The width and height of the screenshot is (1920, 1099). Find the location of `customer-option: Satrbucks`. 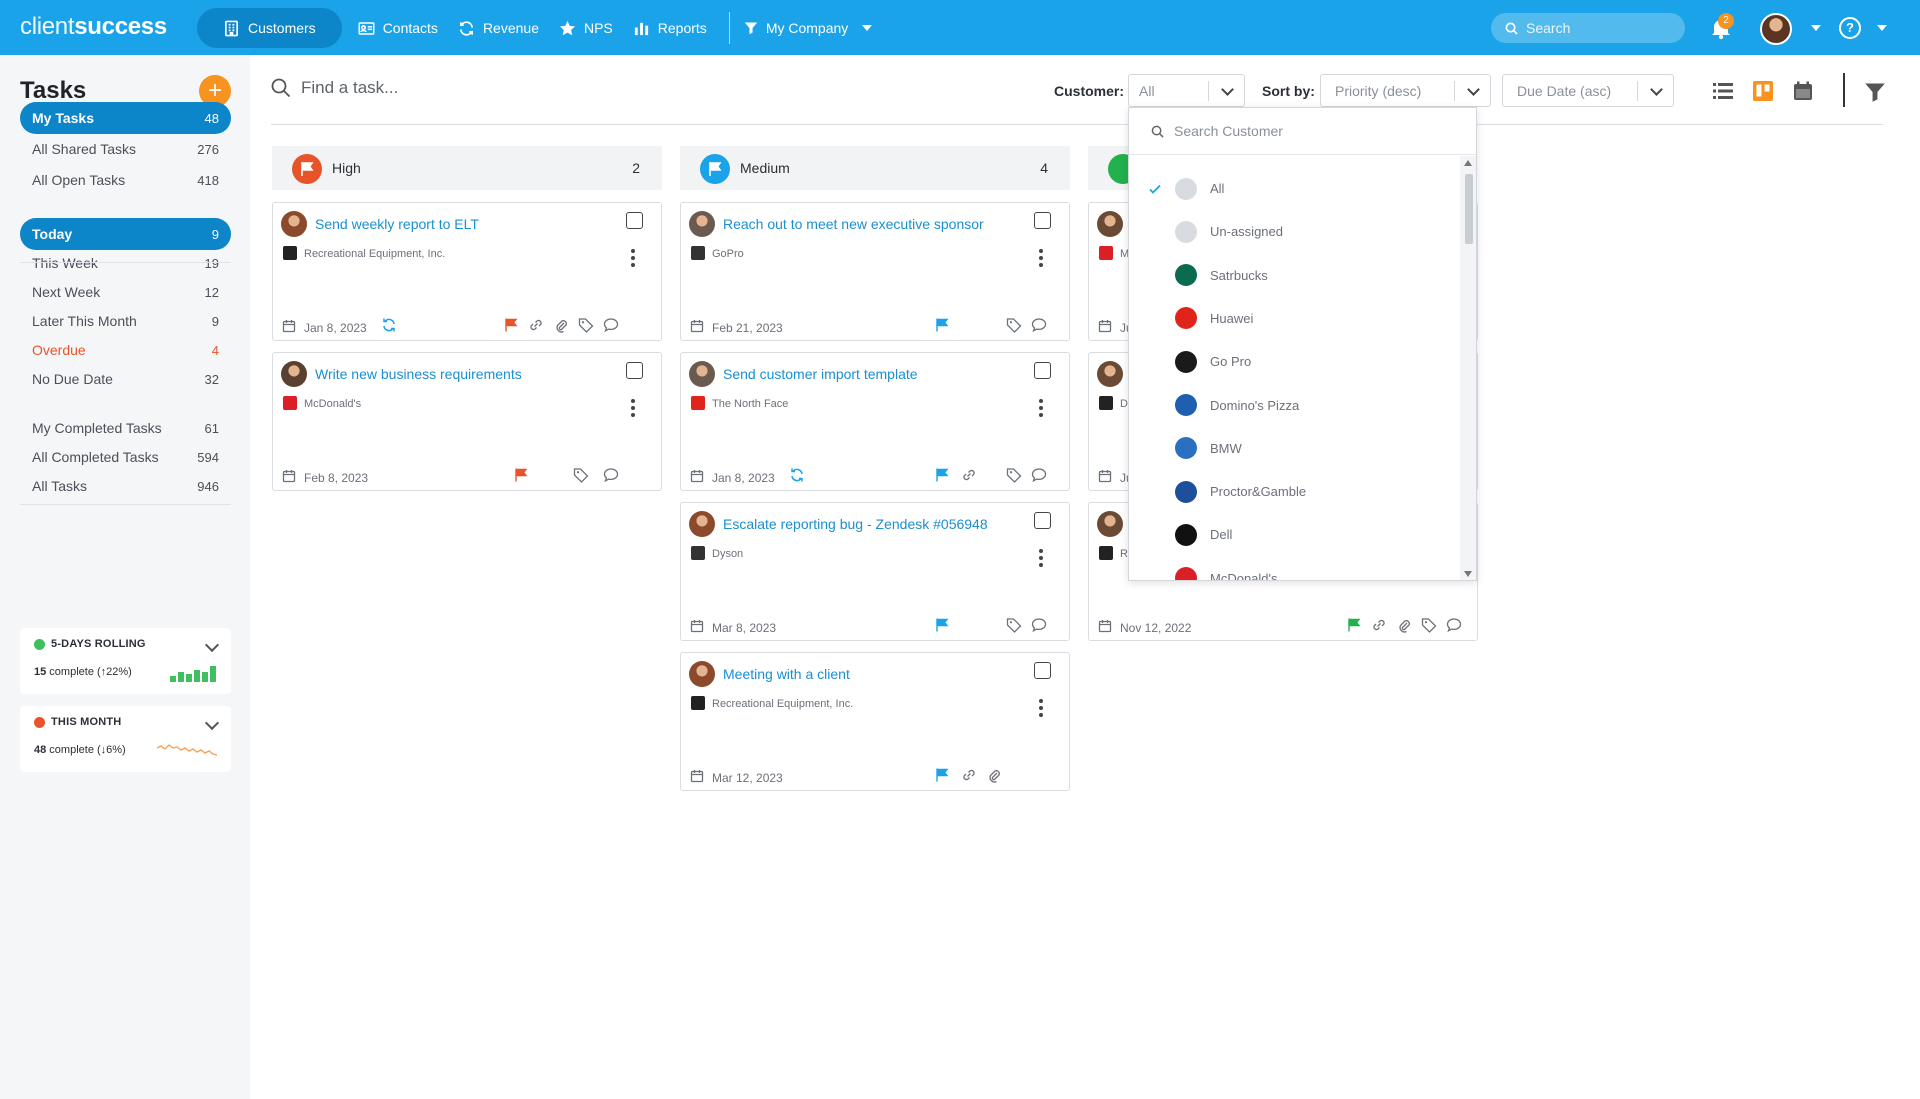

customer-option: Satrbucks is located at coordinates (1294, 275).